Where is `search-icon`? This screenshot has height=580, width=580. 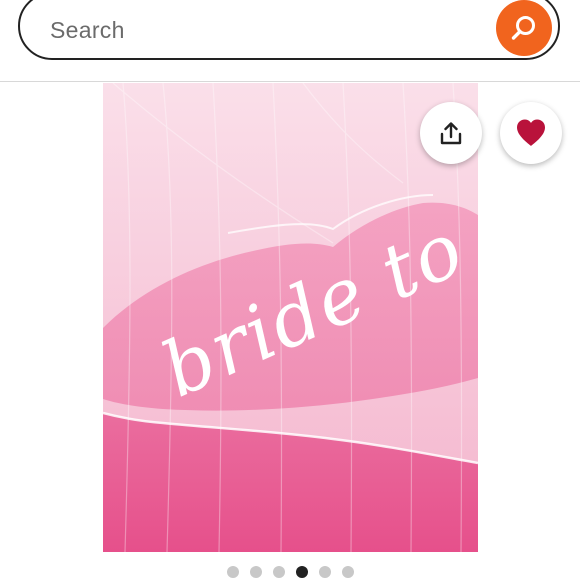
search-icon is located at coordinates (523, 28).